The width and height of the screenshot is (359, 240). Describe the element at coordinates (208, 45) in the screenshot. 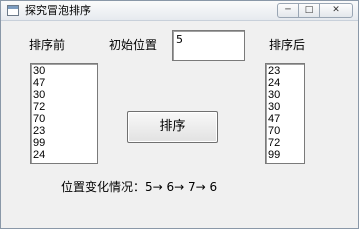

I see `initial-position-input: 5` at that location.